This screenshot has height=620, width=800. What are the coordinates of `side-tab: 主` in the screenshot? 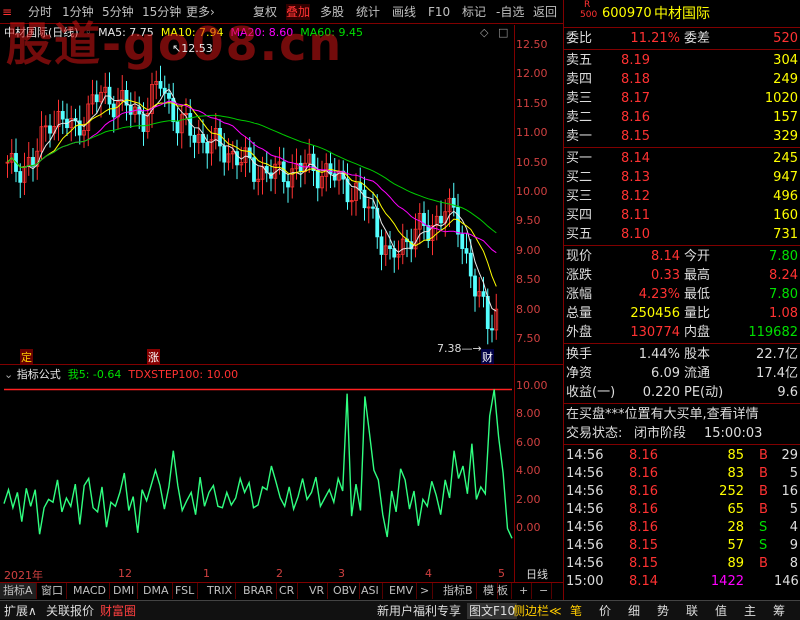 It's located at (750, 611).